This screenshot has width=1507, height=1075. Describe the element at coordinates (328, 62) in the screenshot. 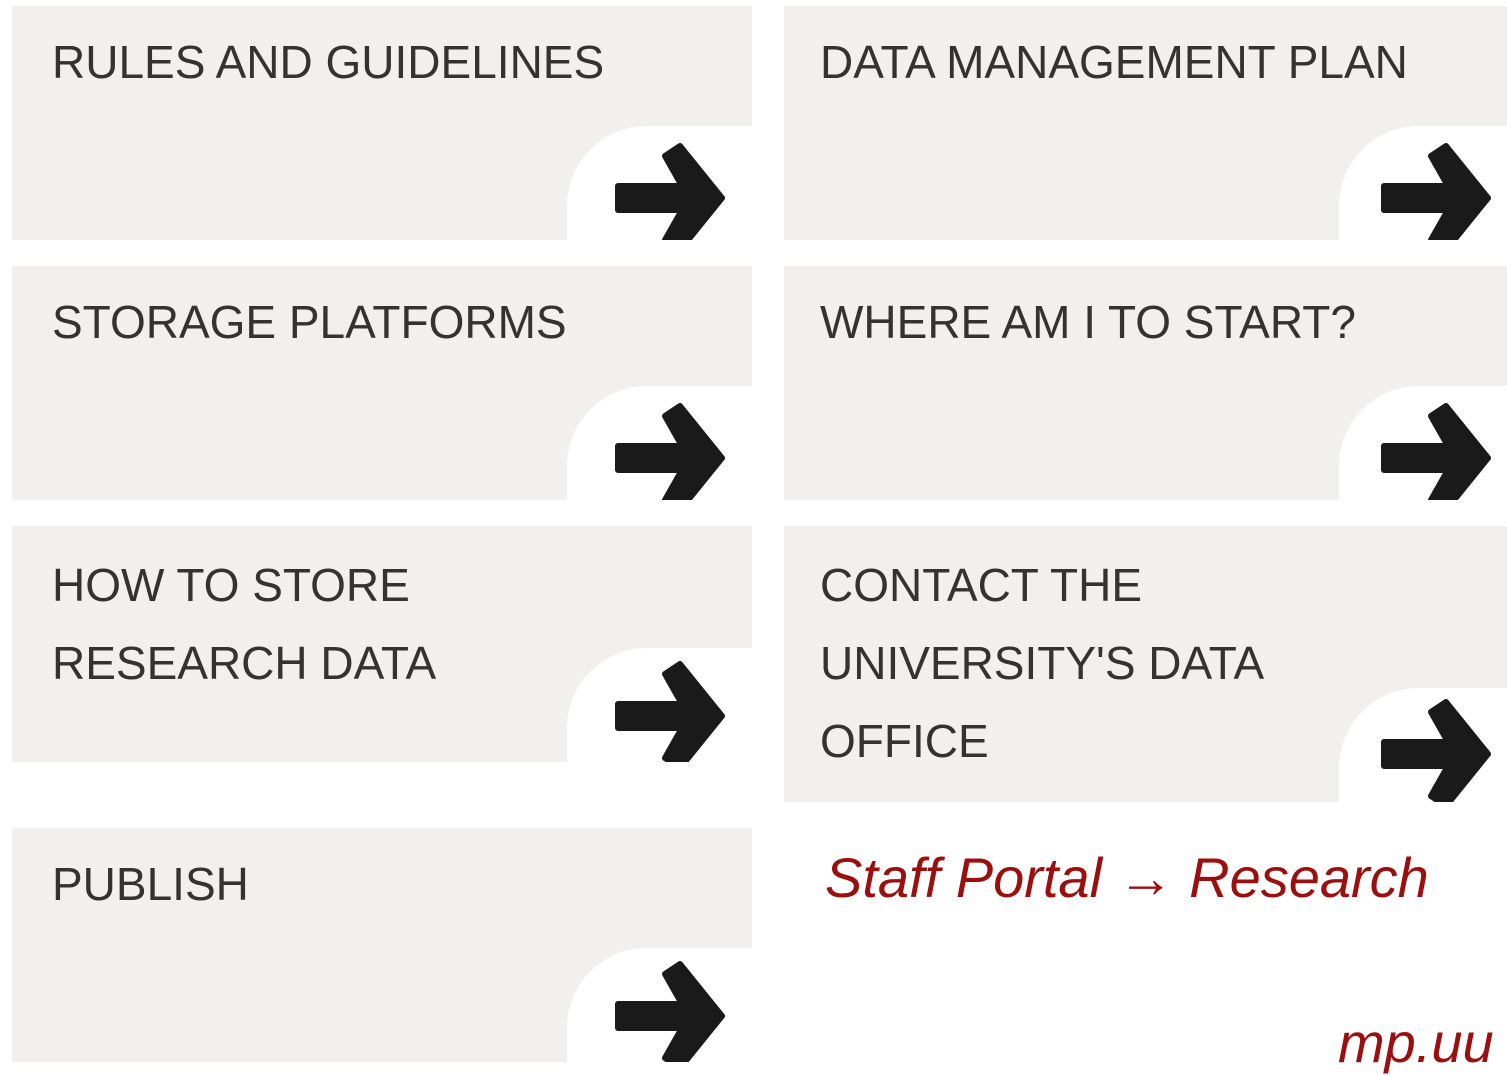

I see `tile-label: RULES AND GUIDELINES` at that location.